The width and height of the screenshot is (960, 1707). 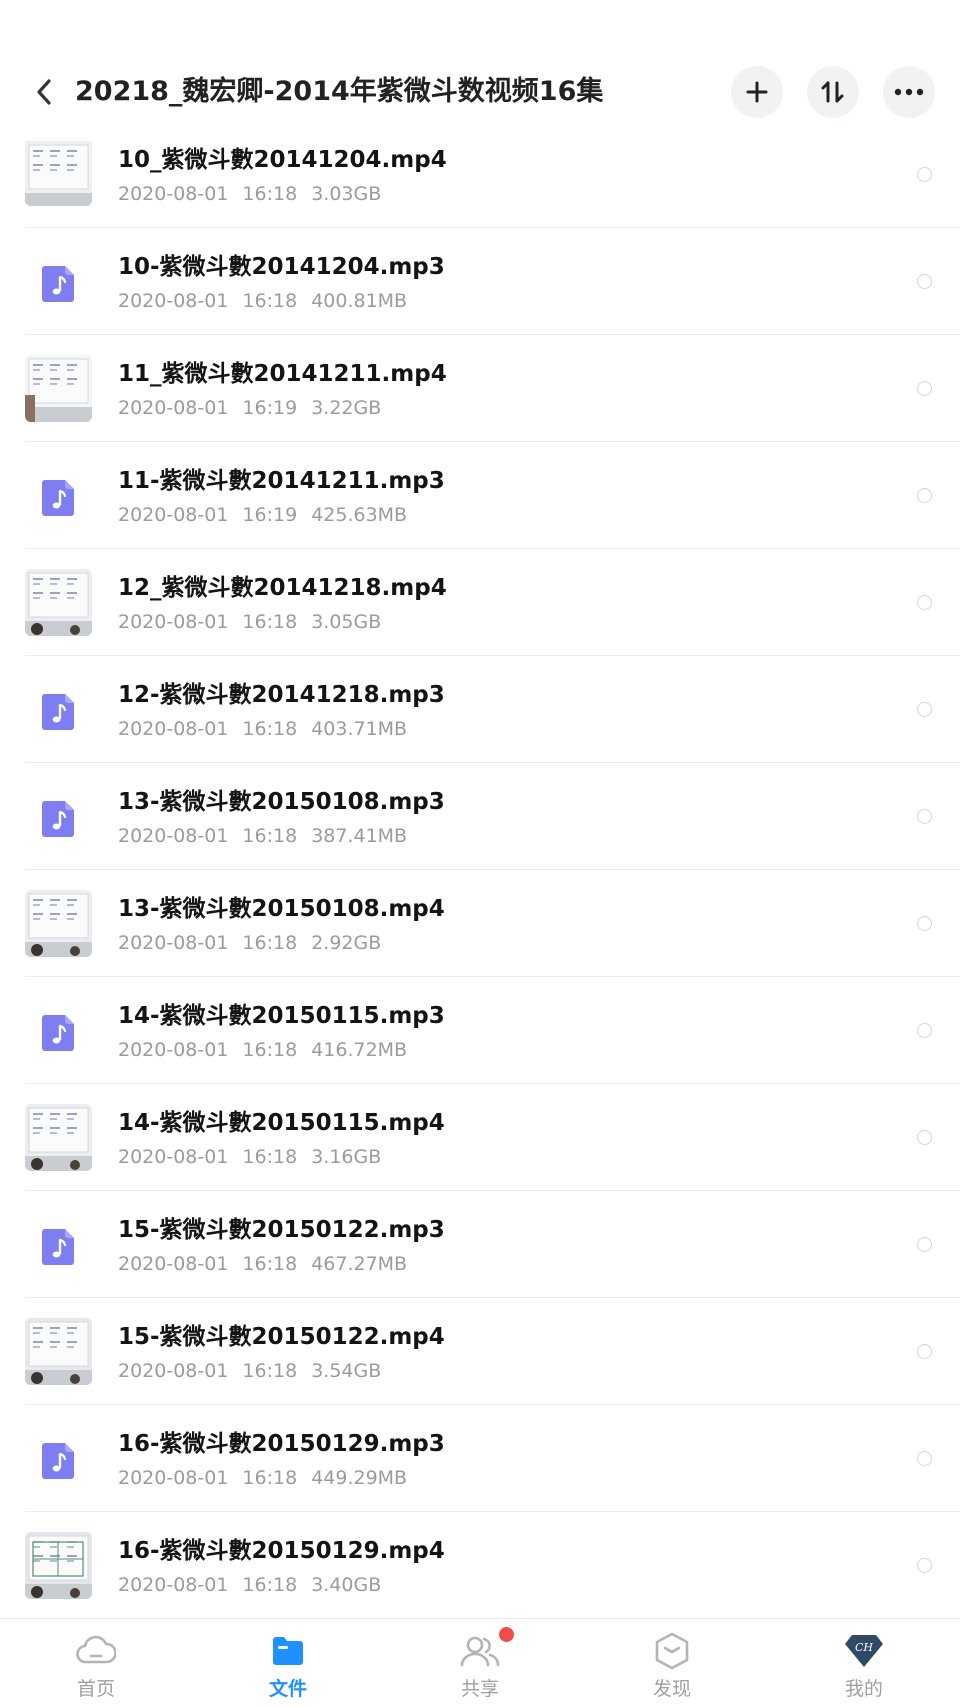 I want to click on chevron-left-icon, so click(x=44, y=92).